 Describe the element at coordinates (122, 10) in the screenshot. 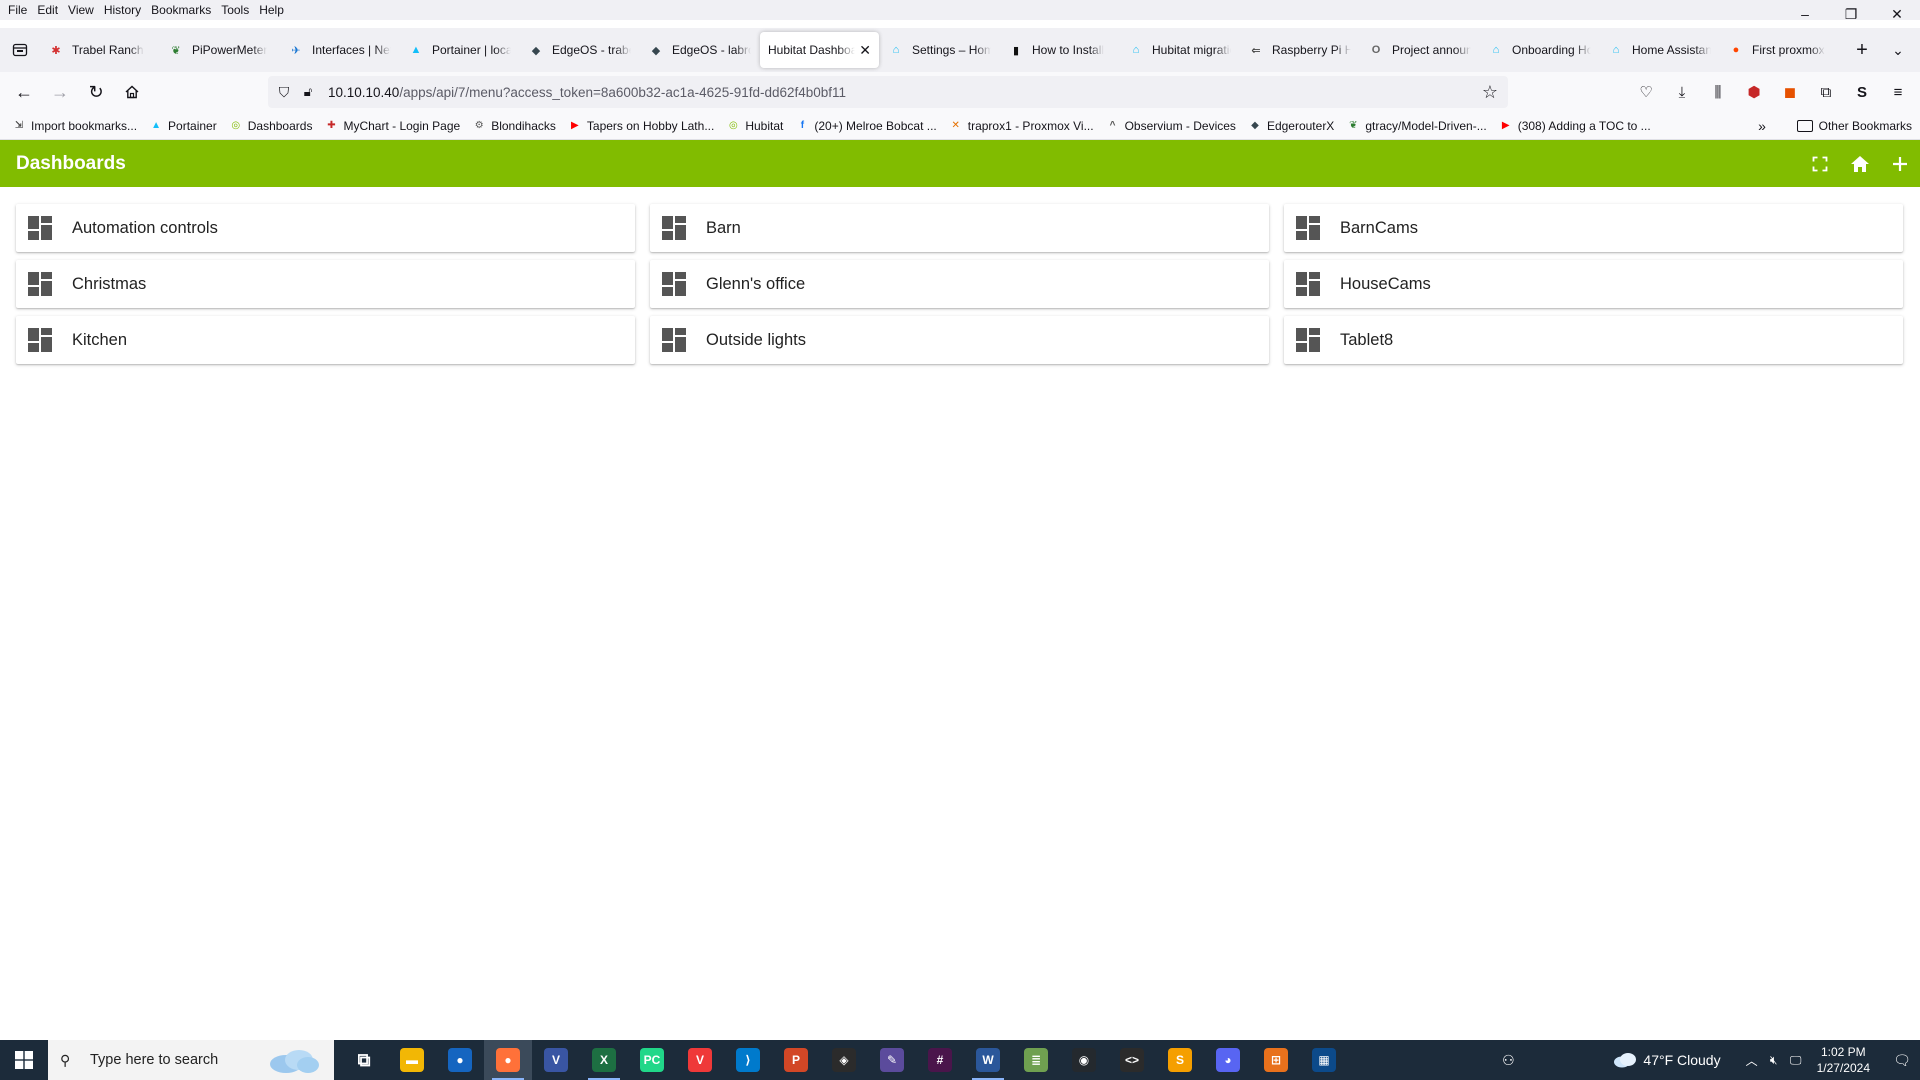

I see `menu-history: History` at that location.